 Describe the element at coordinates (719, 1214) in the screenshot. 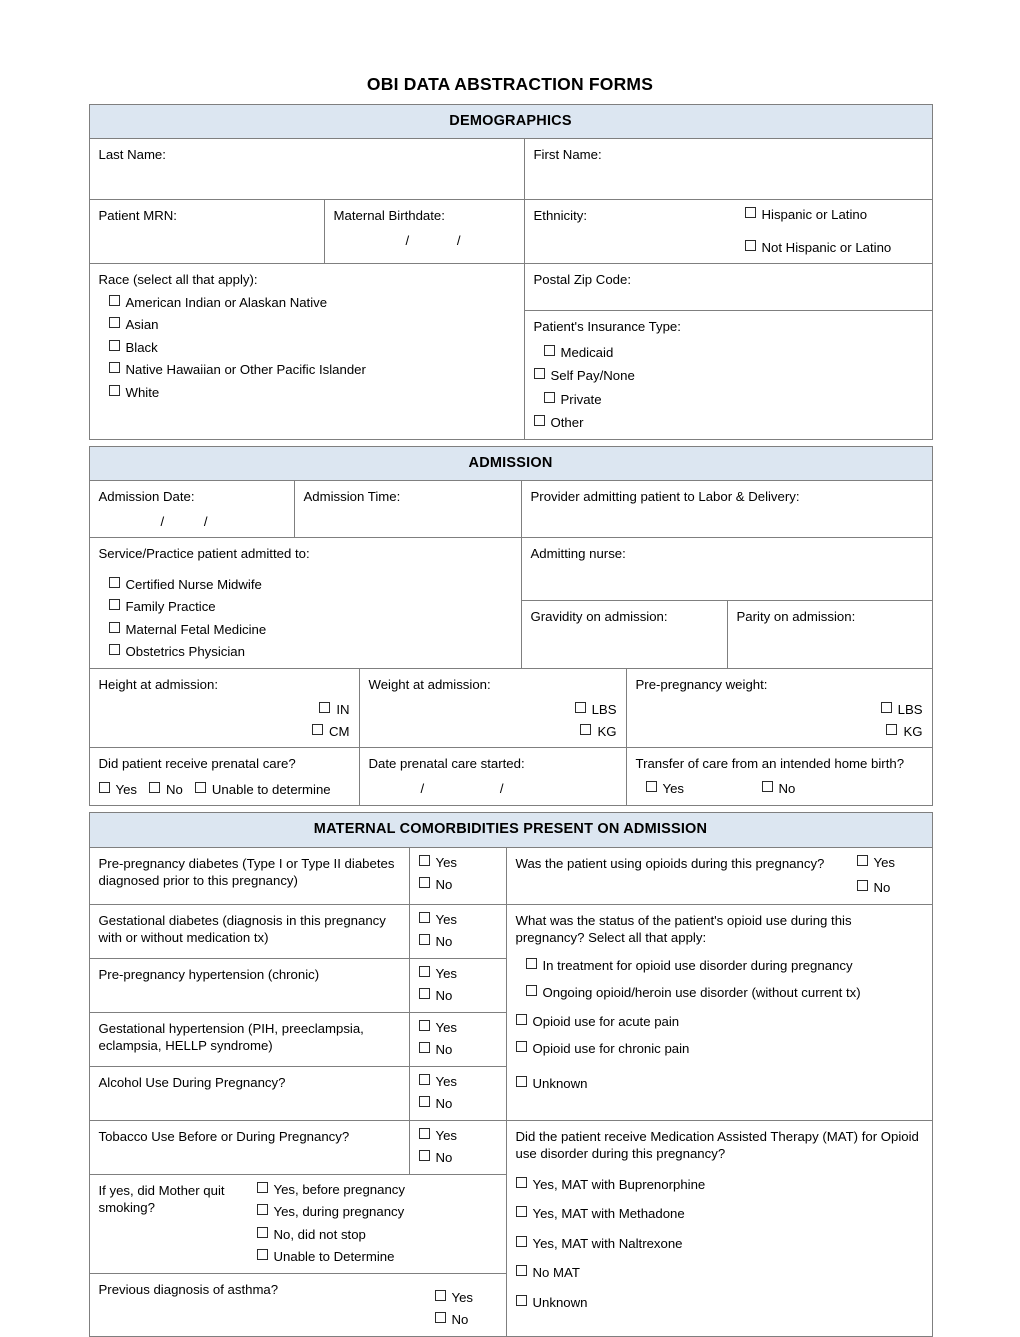

I see `mat-option-methadone: Yes, MAT with Methadone` at that location.